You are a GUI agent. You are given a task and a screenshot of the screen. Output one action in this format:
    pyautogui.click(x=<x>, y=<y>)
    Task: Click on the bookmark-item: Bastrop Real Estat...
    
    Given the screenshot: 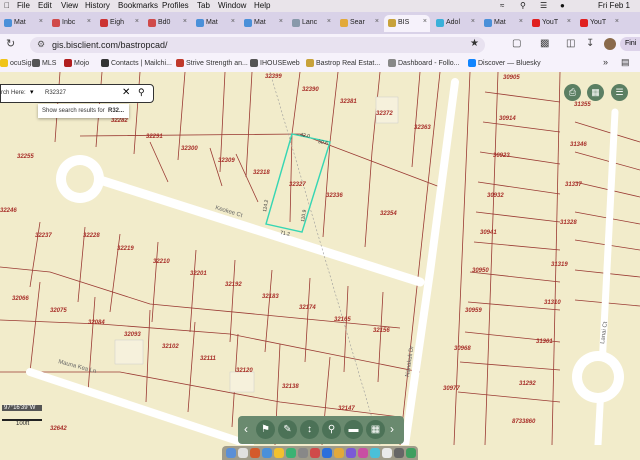 What is the action you would take?
    pyautogui.click(x=343, y=63)
    